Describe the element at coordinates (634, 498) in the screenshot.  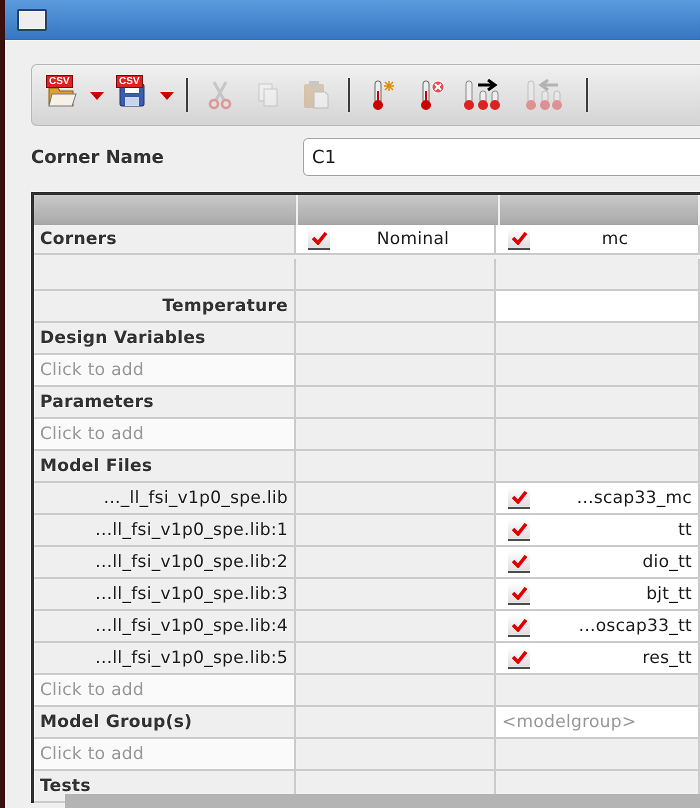
I see `model-section-cell-text: ...scap33_mc` at that location.